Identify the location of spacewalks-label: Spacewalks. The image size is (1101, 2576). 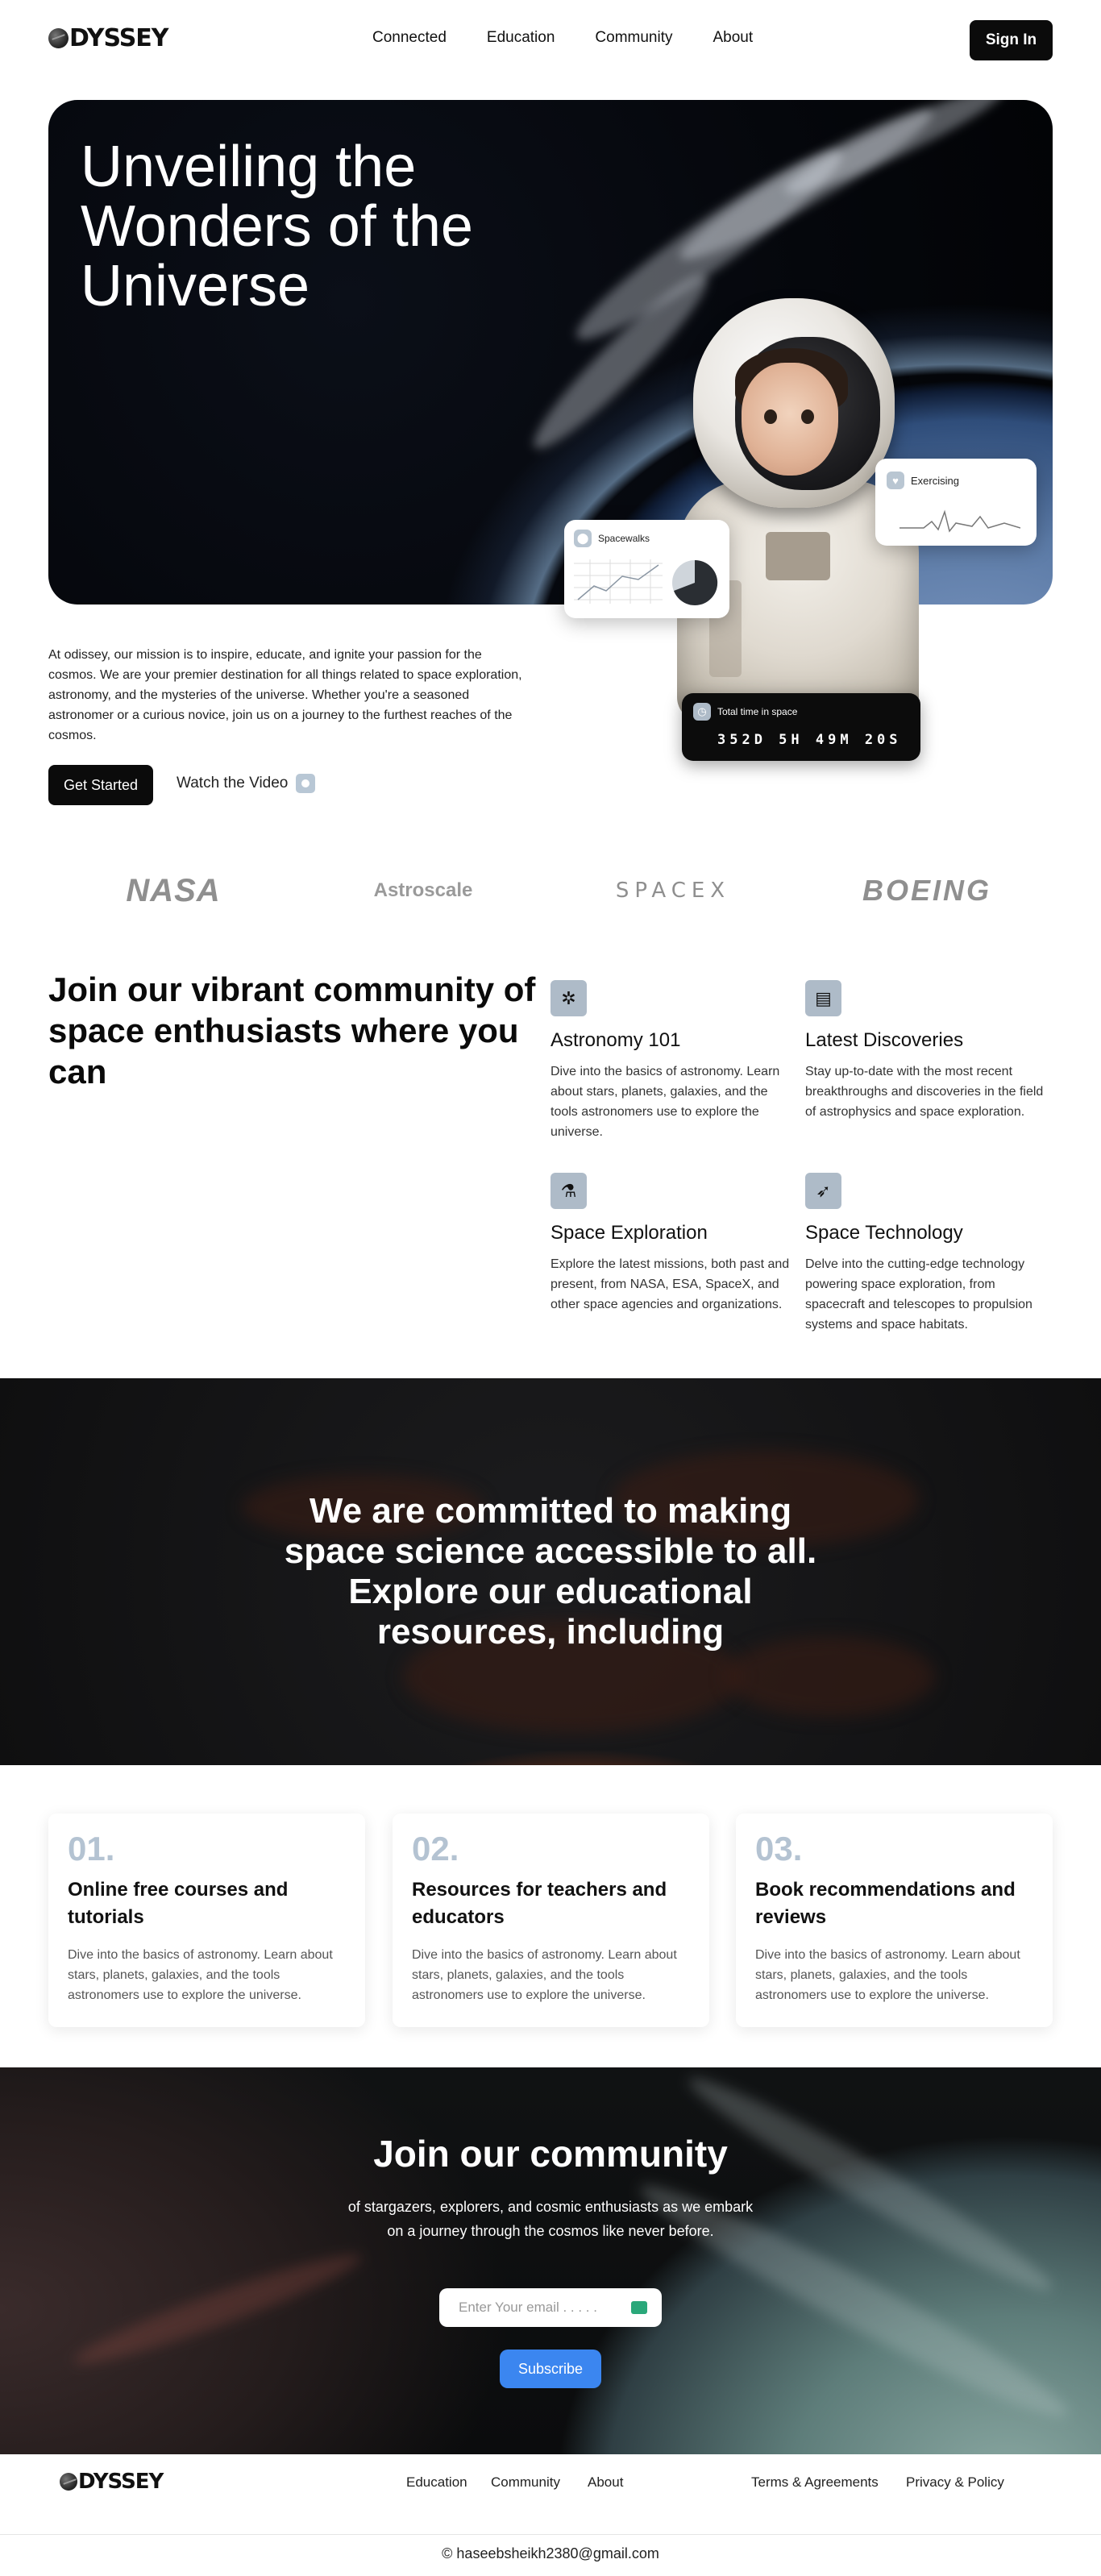
(624, 538).